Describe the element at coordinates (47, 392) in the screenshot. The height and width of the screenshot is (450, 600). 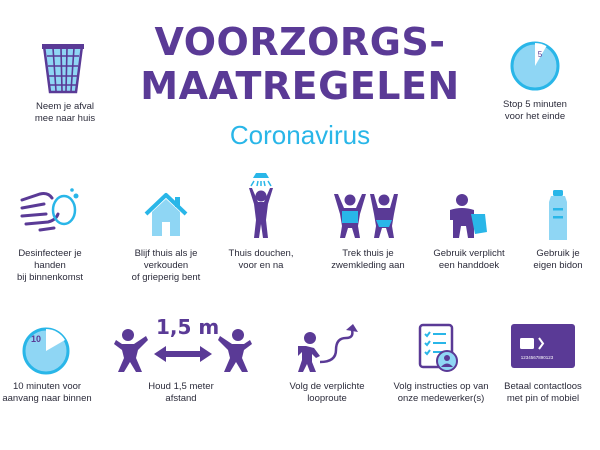
I see `caption-arrive: 10 minuten voor aanvang naar binnen` at that location.